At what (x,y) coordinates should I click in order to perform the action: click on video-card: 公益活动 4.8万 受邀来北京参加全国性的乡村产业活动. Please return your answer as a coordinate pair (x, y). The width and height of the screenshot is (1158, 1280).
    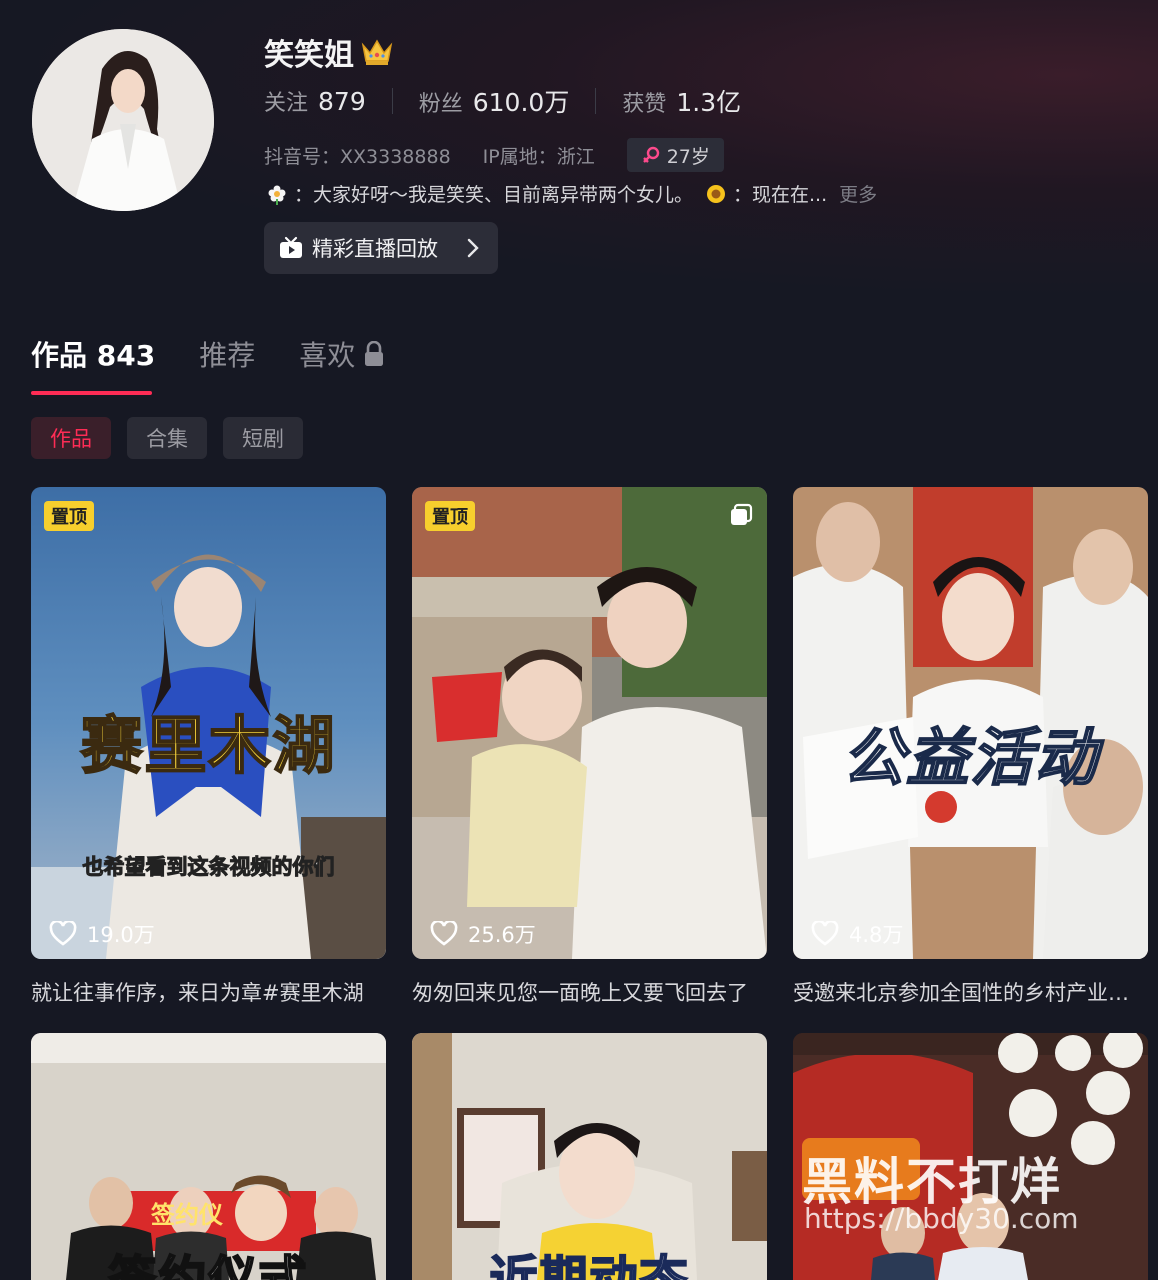
    Looking at the image, I should click on (970, 747).